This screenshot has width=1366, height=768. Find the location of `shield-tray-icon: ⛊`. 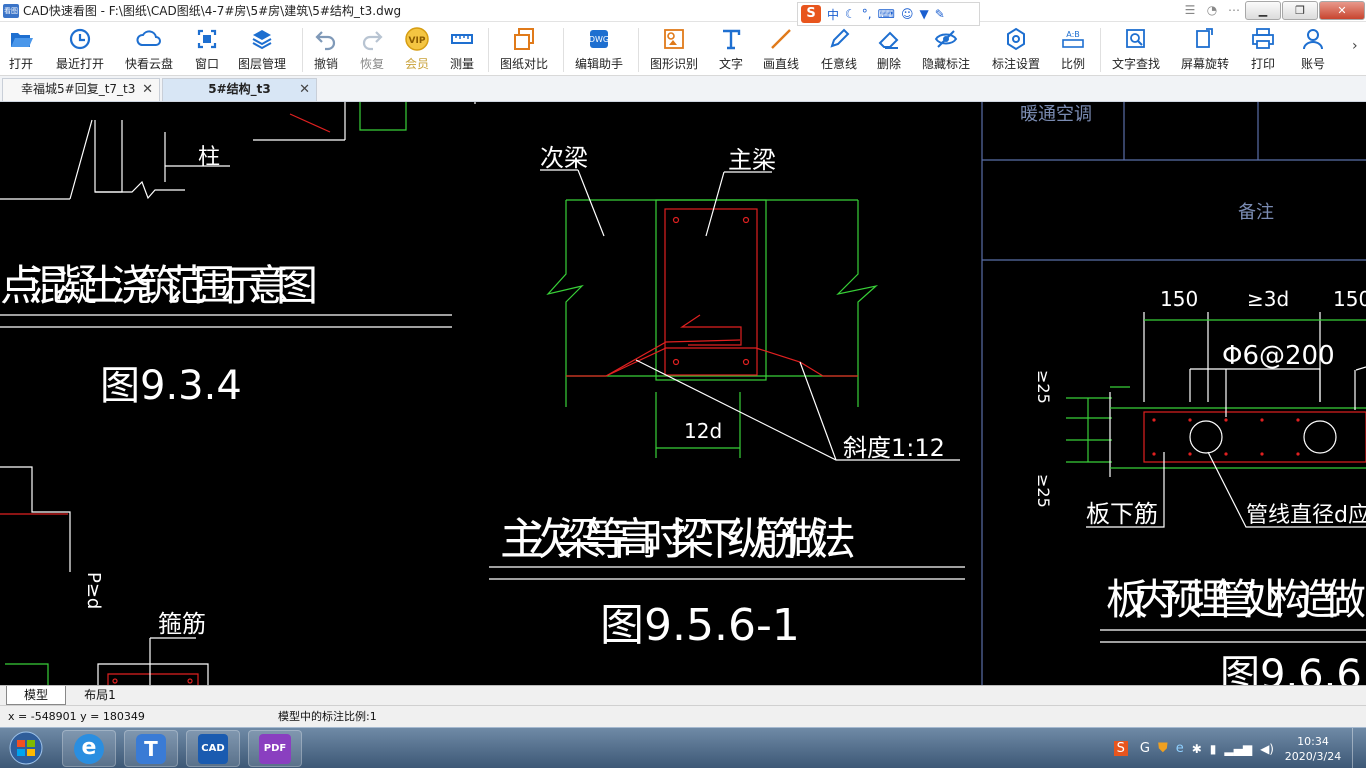

shield-tray-icon: ⛊ is located at coordinates (1163, 748).